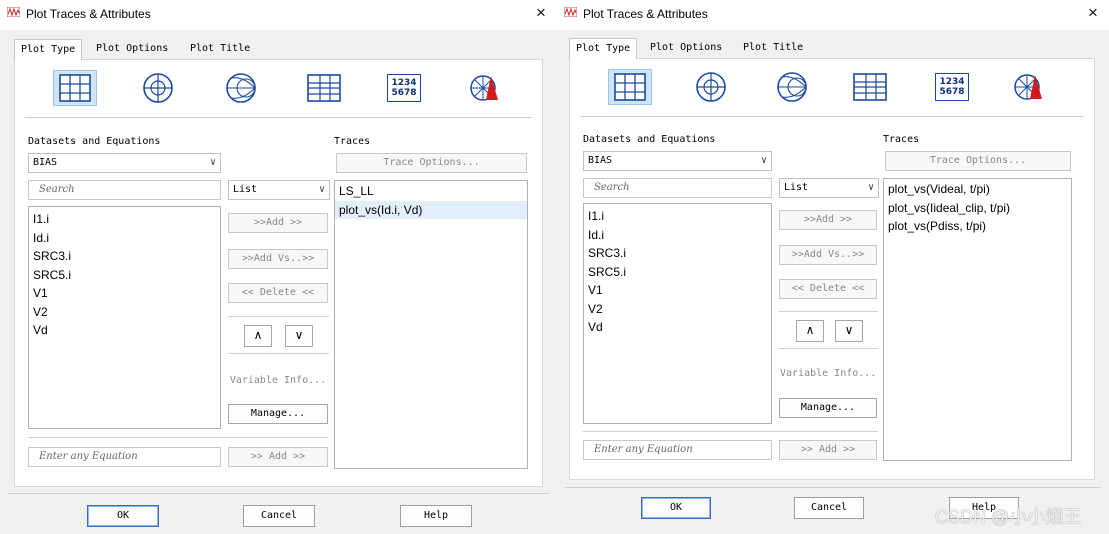 This screenshot has height=534, width=1109. I want to click on traces-list: LS_LL plot_vs(Id.i, Vd), so click(431, 324).